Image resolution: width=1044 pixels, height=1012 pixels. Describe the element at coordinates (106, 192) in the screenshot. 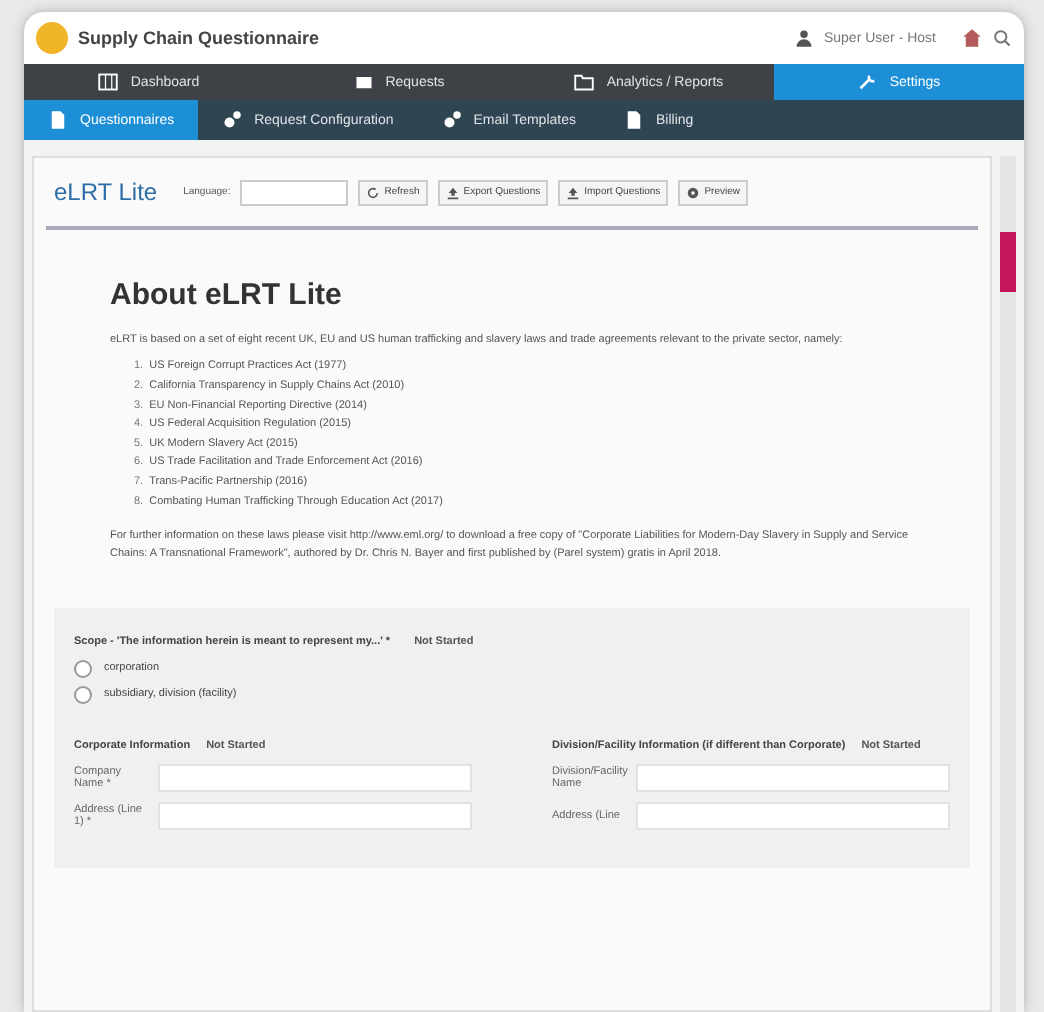

I see `page-title: eLRT Lite` at that location.